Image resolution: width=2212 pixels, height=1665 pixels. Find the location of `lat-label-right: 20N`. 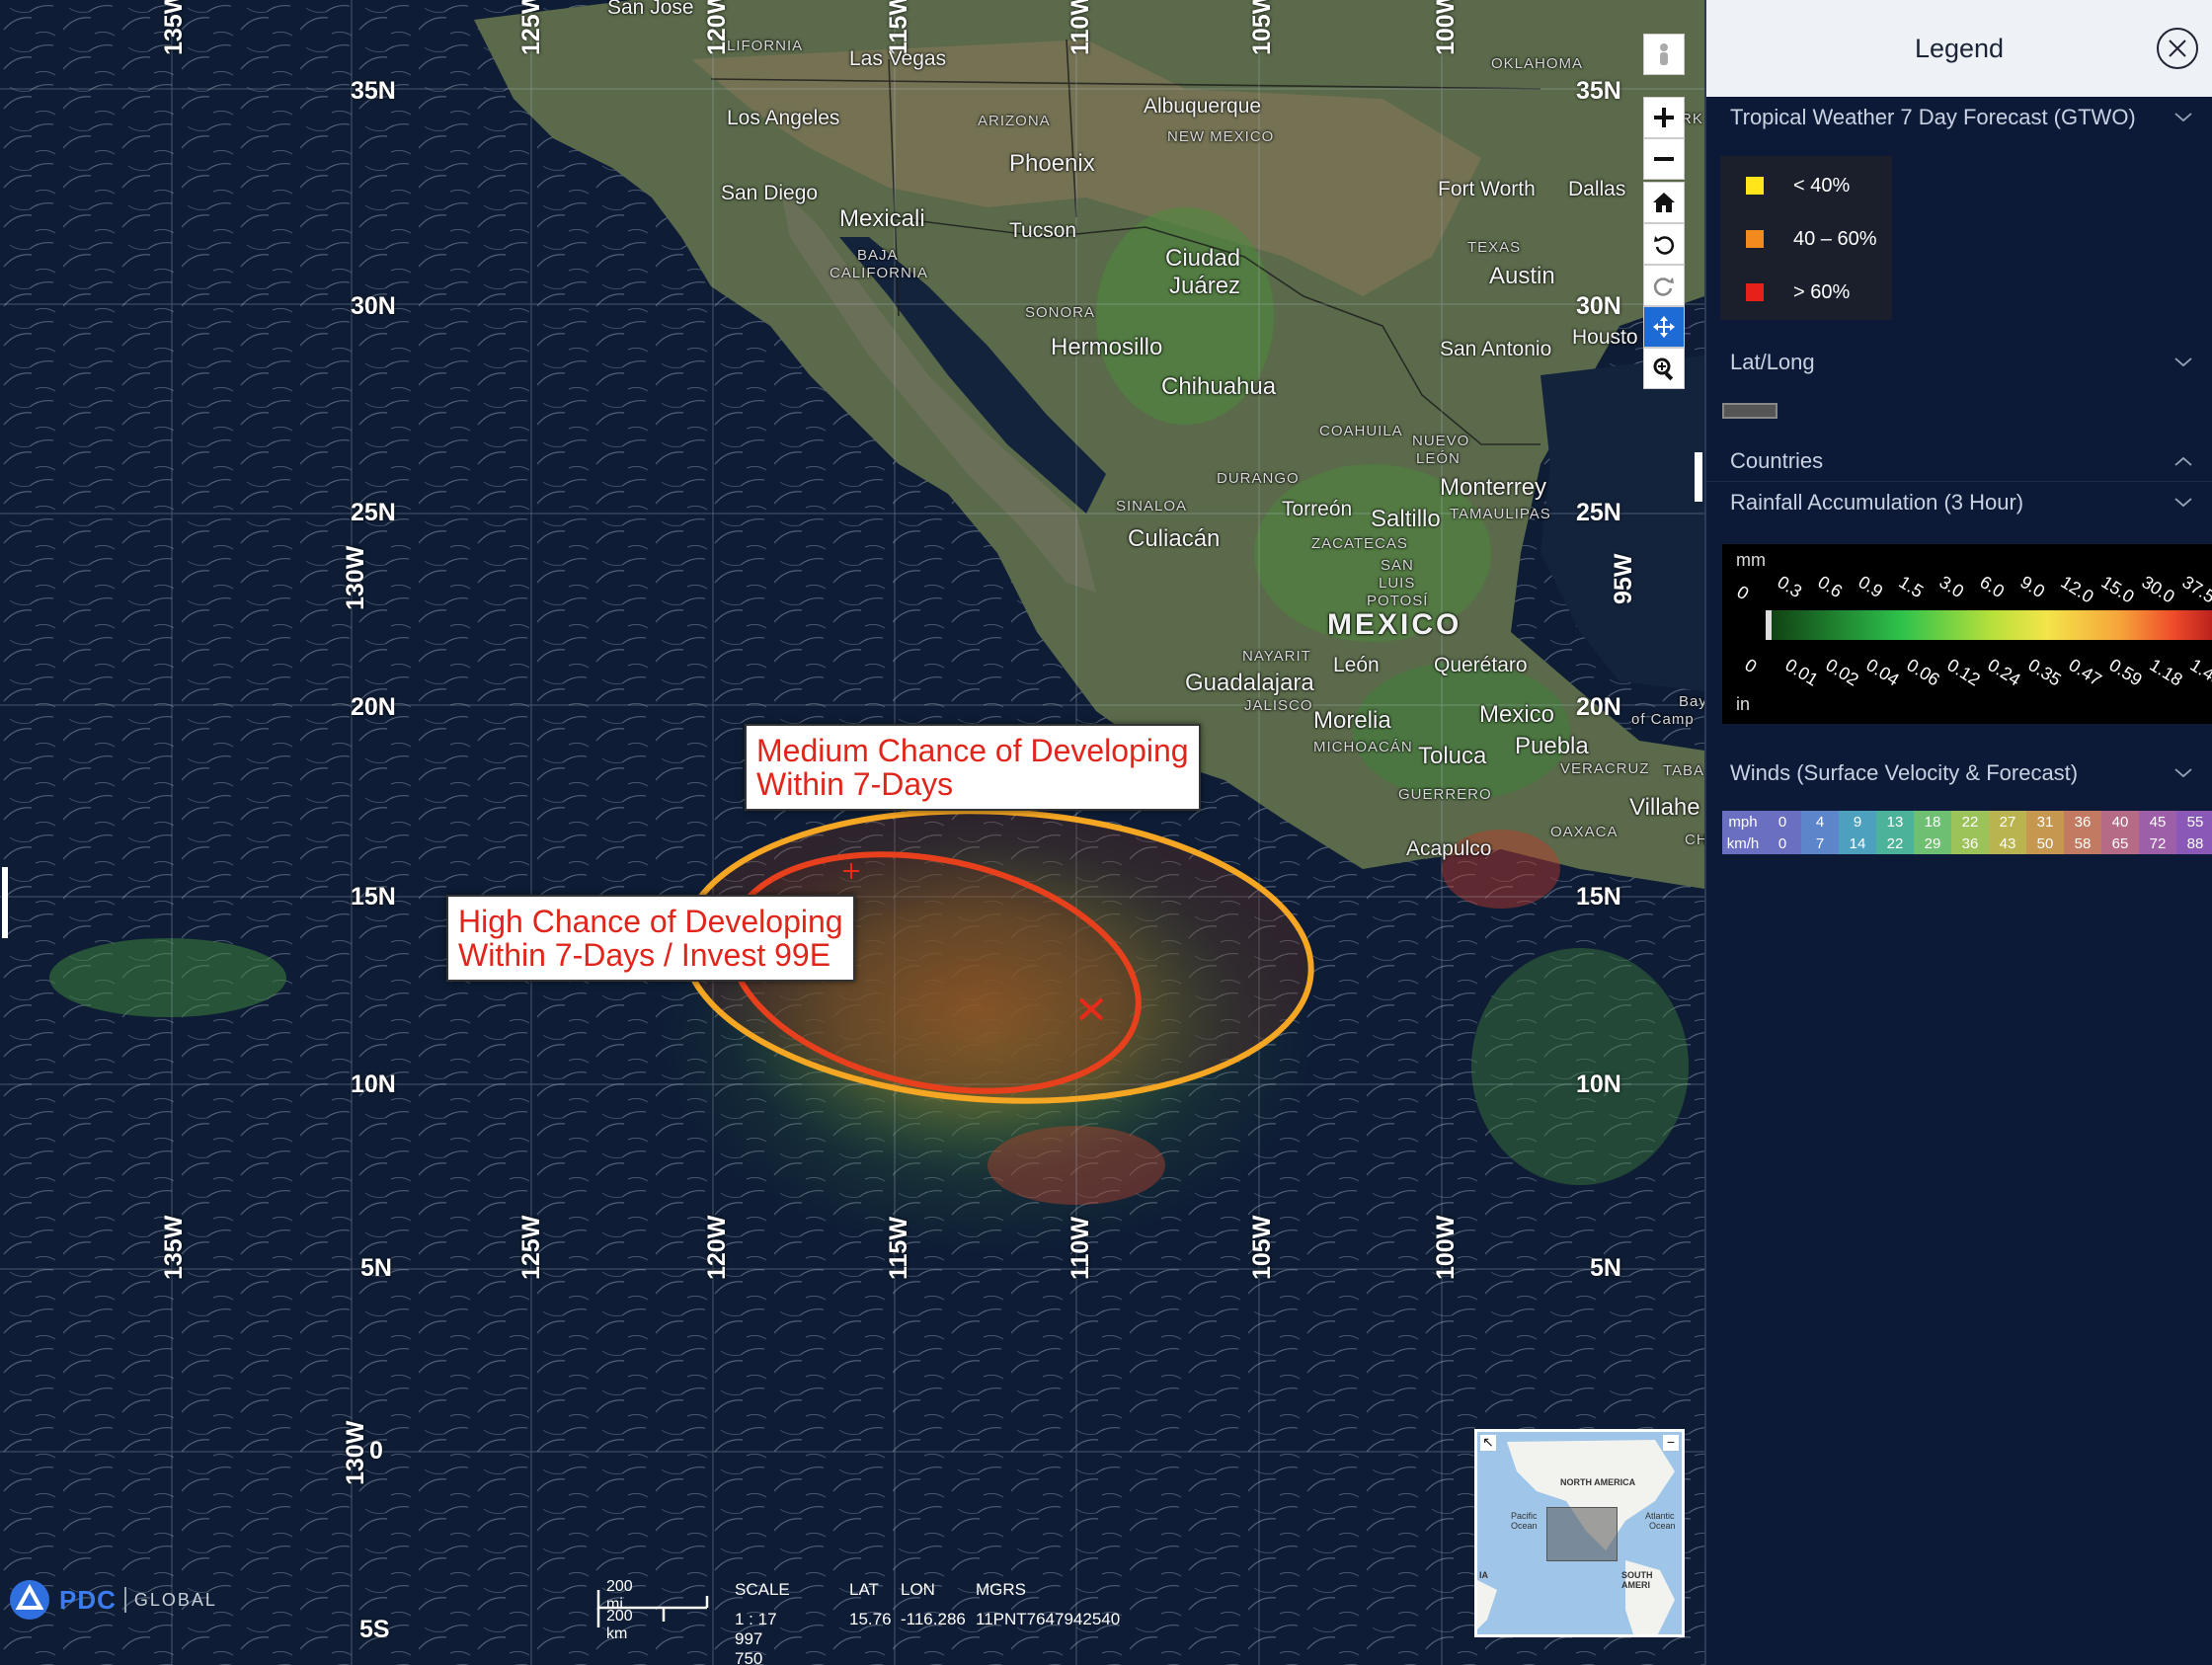

lat-label-right: 20N is located at coordinates (1598, 707).